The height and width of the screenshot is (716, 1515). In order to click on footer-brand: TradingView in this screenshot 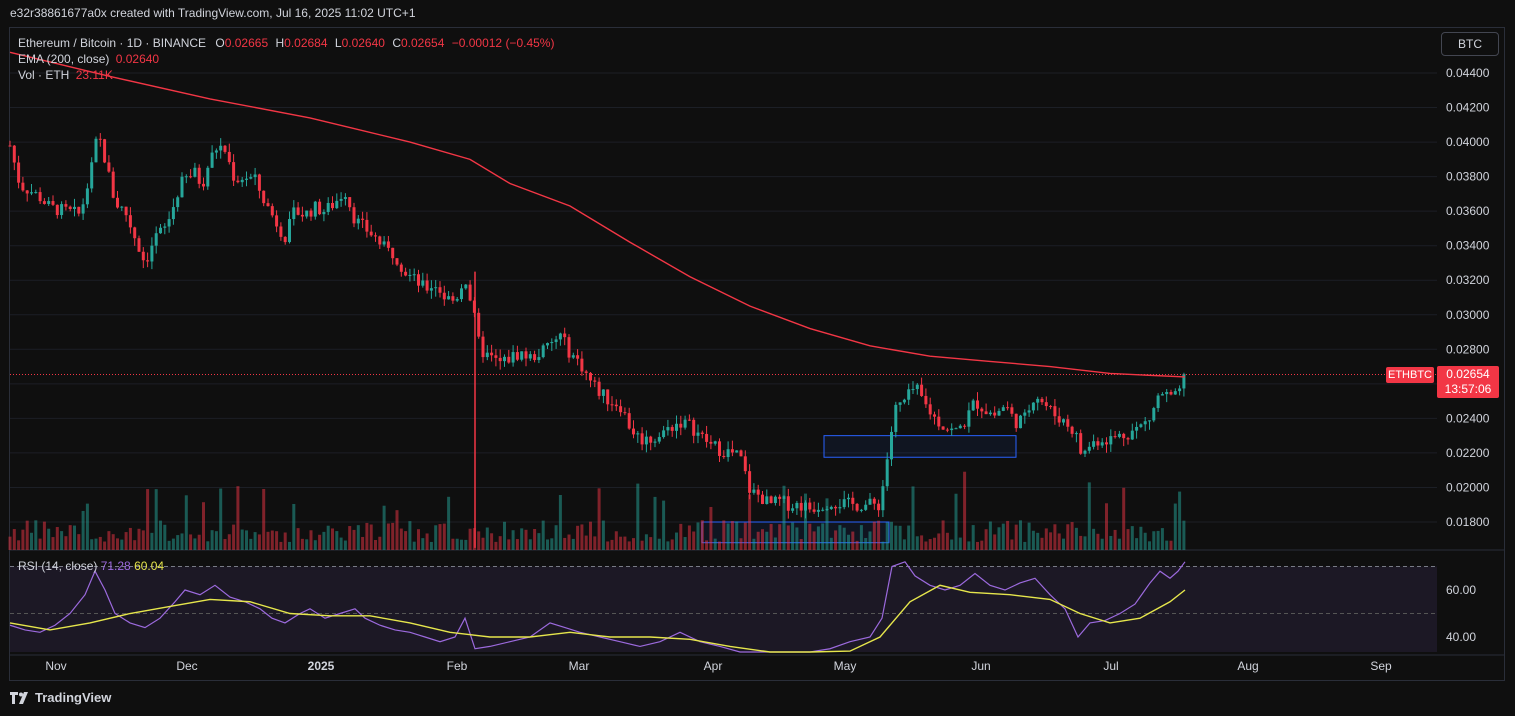, I will do `click(60, 697)`.